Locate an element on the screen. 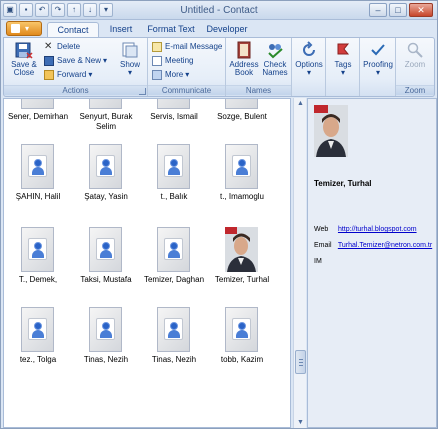 The image size is (438, 429). proofing-button: Proofing ▾ is located at coordinates (378, 59).